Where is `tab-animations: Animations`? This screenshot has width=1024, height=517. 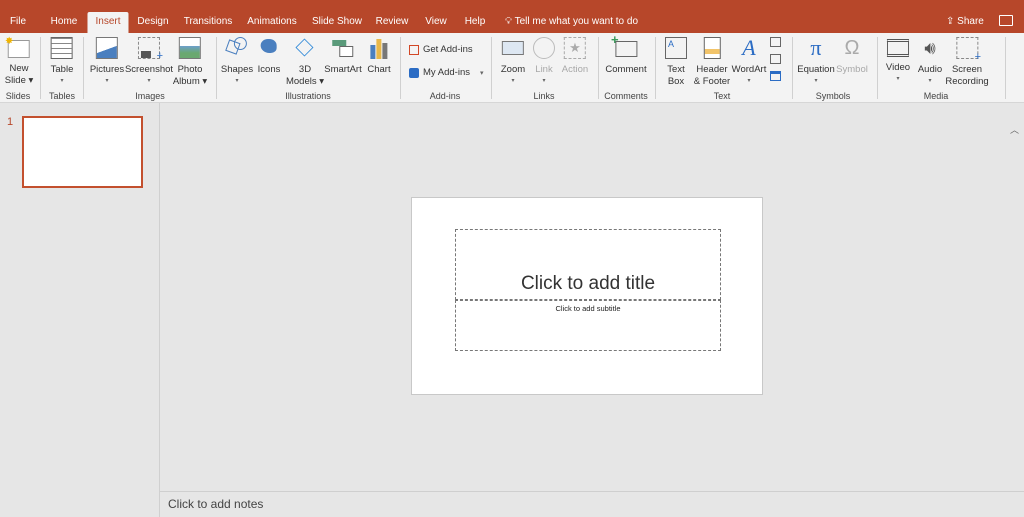 tab-animations: Animations is located at coordinates (271, 22).